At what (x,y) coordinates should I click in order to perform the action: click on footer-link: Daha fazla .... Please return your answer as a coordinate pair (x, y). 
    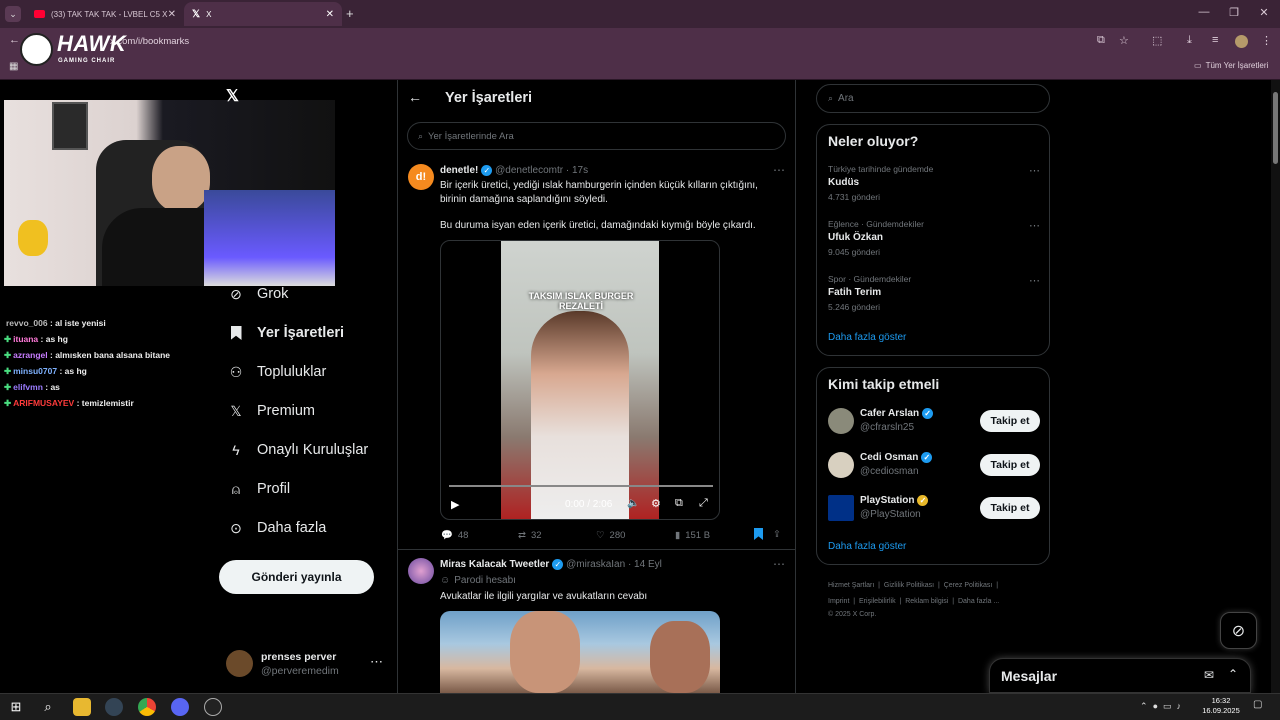
    Looking at the image, I should click on (978, 601).